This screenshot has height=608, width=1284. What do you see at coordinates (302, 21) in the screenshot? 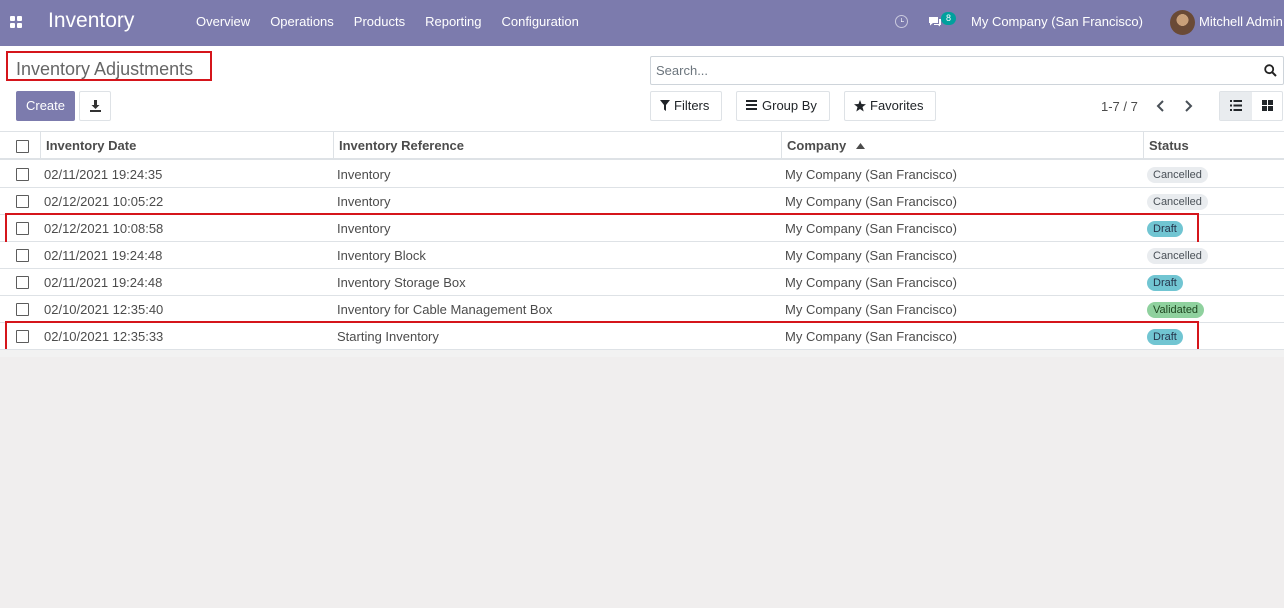
I see `menu-item-operations: Operations` at bounding box center [302, 21].